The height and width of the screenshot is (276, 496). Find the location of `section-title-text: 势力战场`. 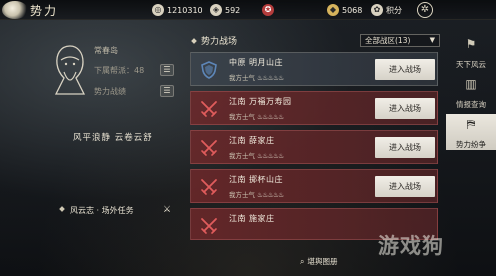

section-title-text: 势力战场 is located at coordinates (219, 42).